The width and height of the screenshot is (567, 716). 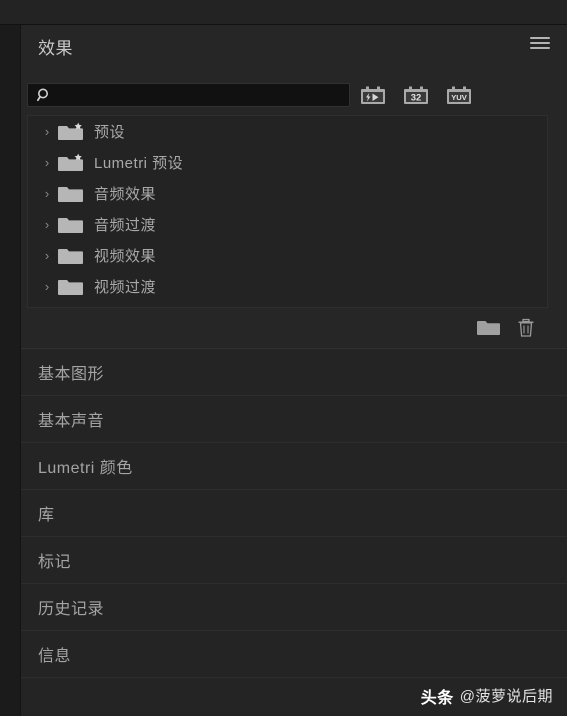 What do you see at coordinates (71, 374) in the screenshot?
I see `panel-row-label: 基本图形` at bounding box center [71, 374].